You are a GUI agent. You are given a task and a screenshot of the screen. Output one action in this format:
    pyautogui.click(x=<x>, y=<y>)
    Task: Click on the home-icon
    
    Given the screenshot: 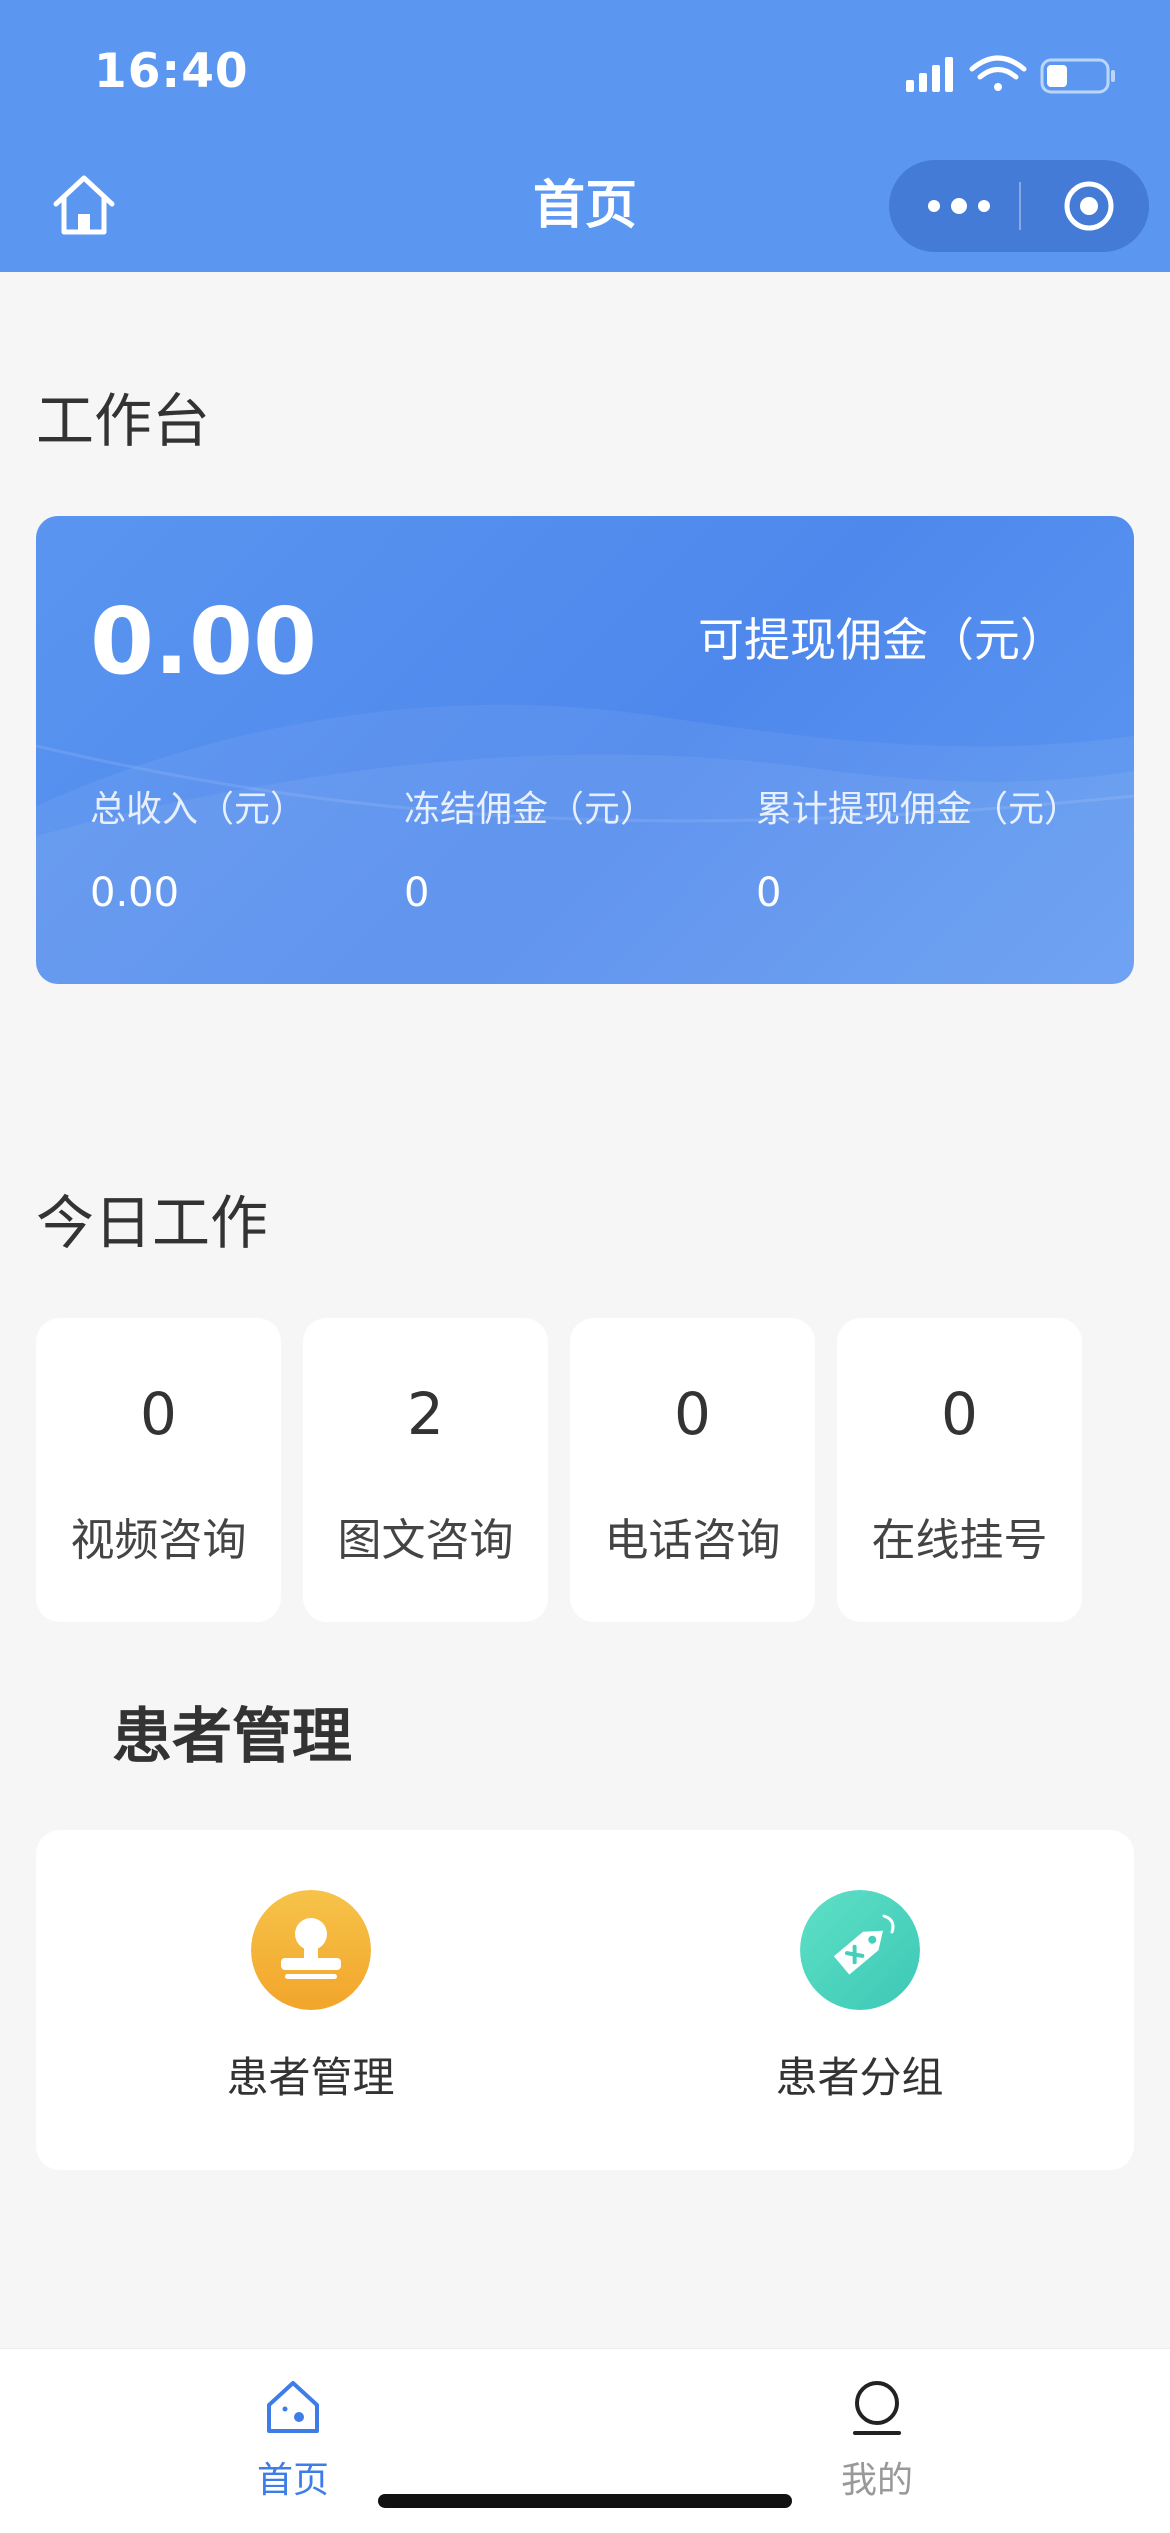 What is the action you would take?
    pyautogui.click(x=293, y=2407)
    